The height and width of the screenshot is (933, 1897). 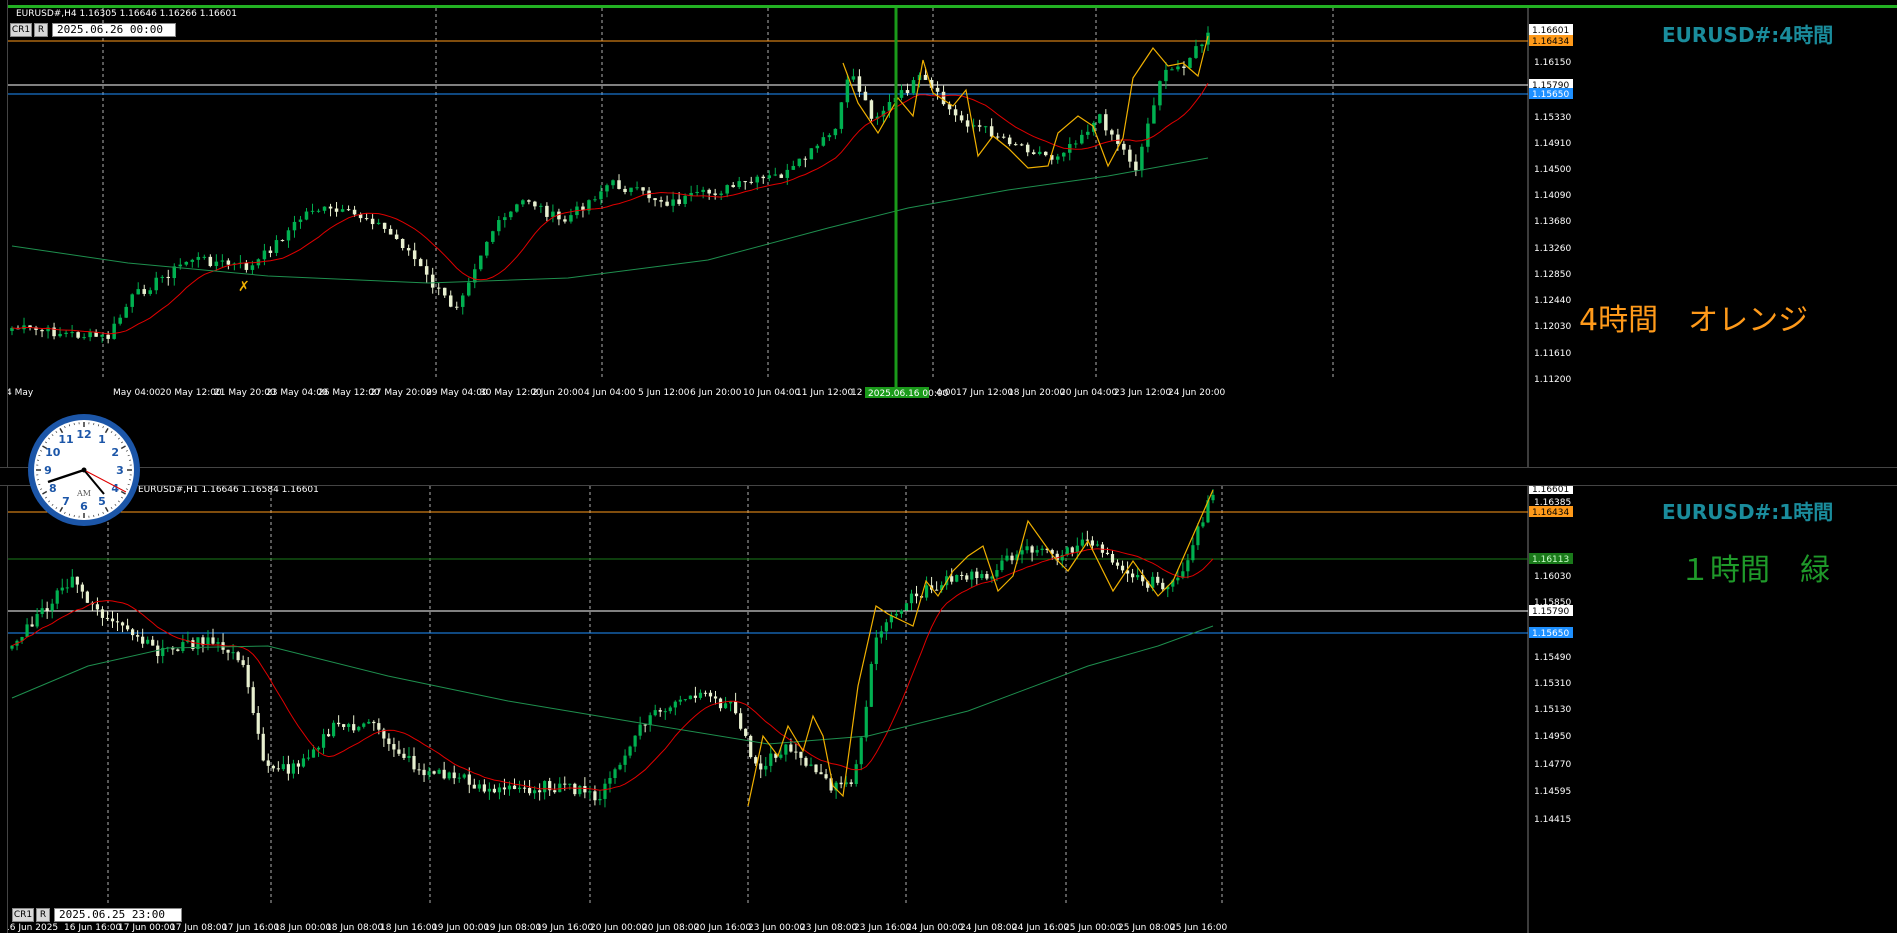 What do you see at coordinates (115, 488) in the screenshot?
I see `clock-numeral: 4` at bounding box center [115, 488].